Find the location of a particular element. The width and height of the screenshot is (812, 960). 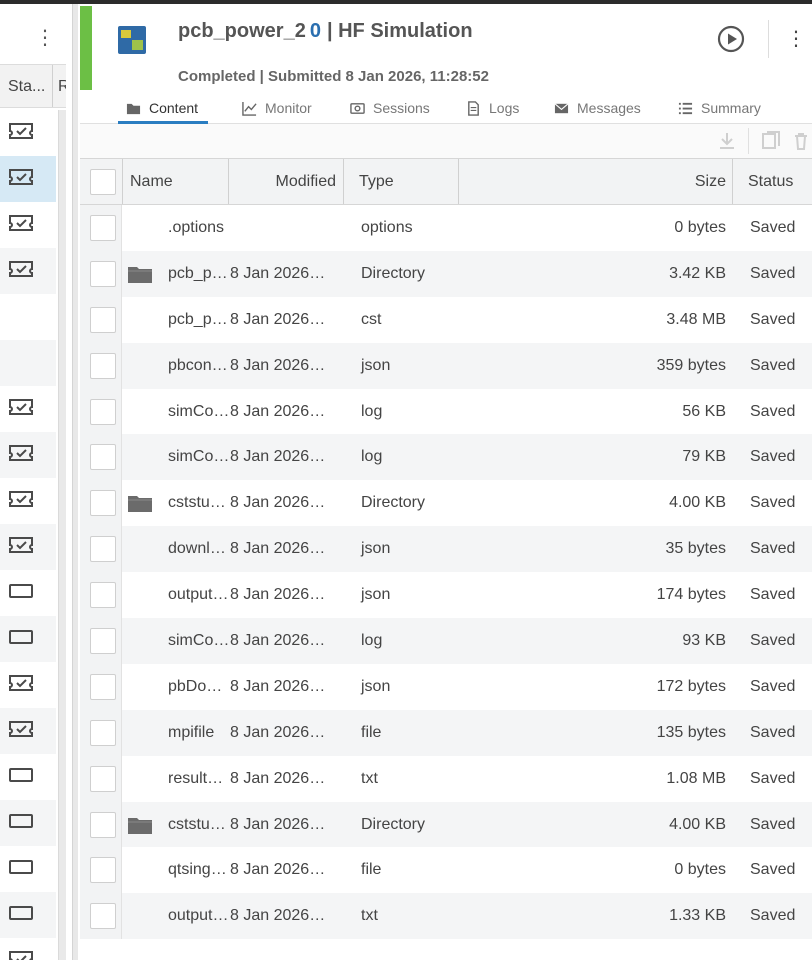

file-name: qtsingleapp is located at coordinates (199, 870).